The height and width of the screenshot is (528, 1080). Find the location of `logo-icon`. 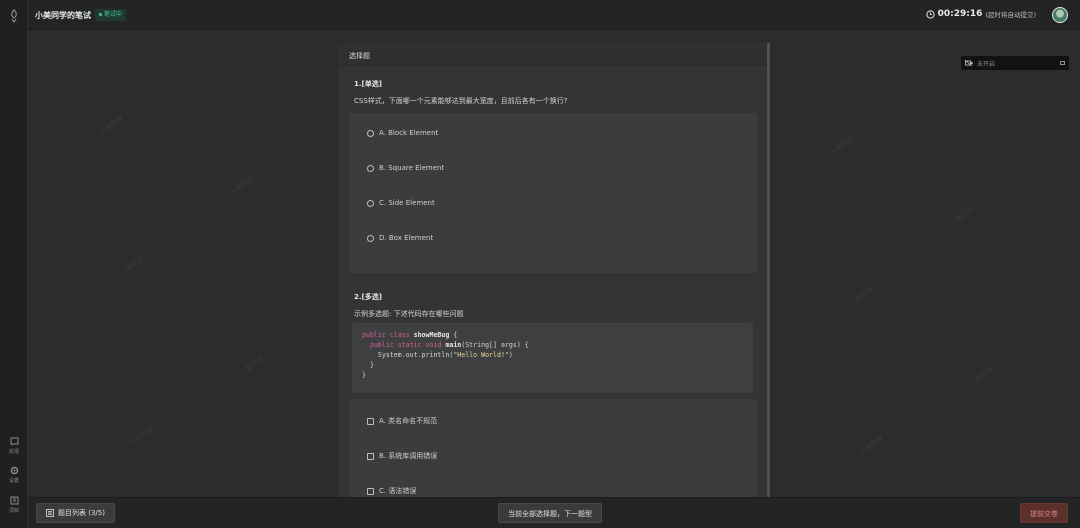

logo-icon is located at coordinates (14, 16).